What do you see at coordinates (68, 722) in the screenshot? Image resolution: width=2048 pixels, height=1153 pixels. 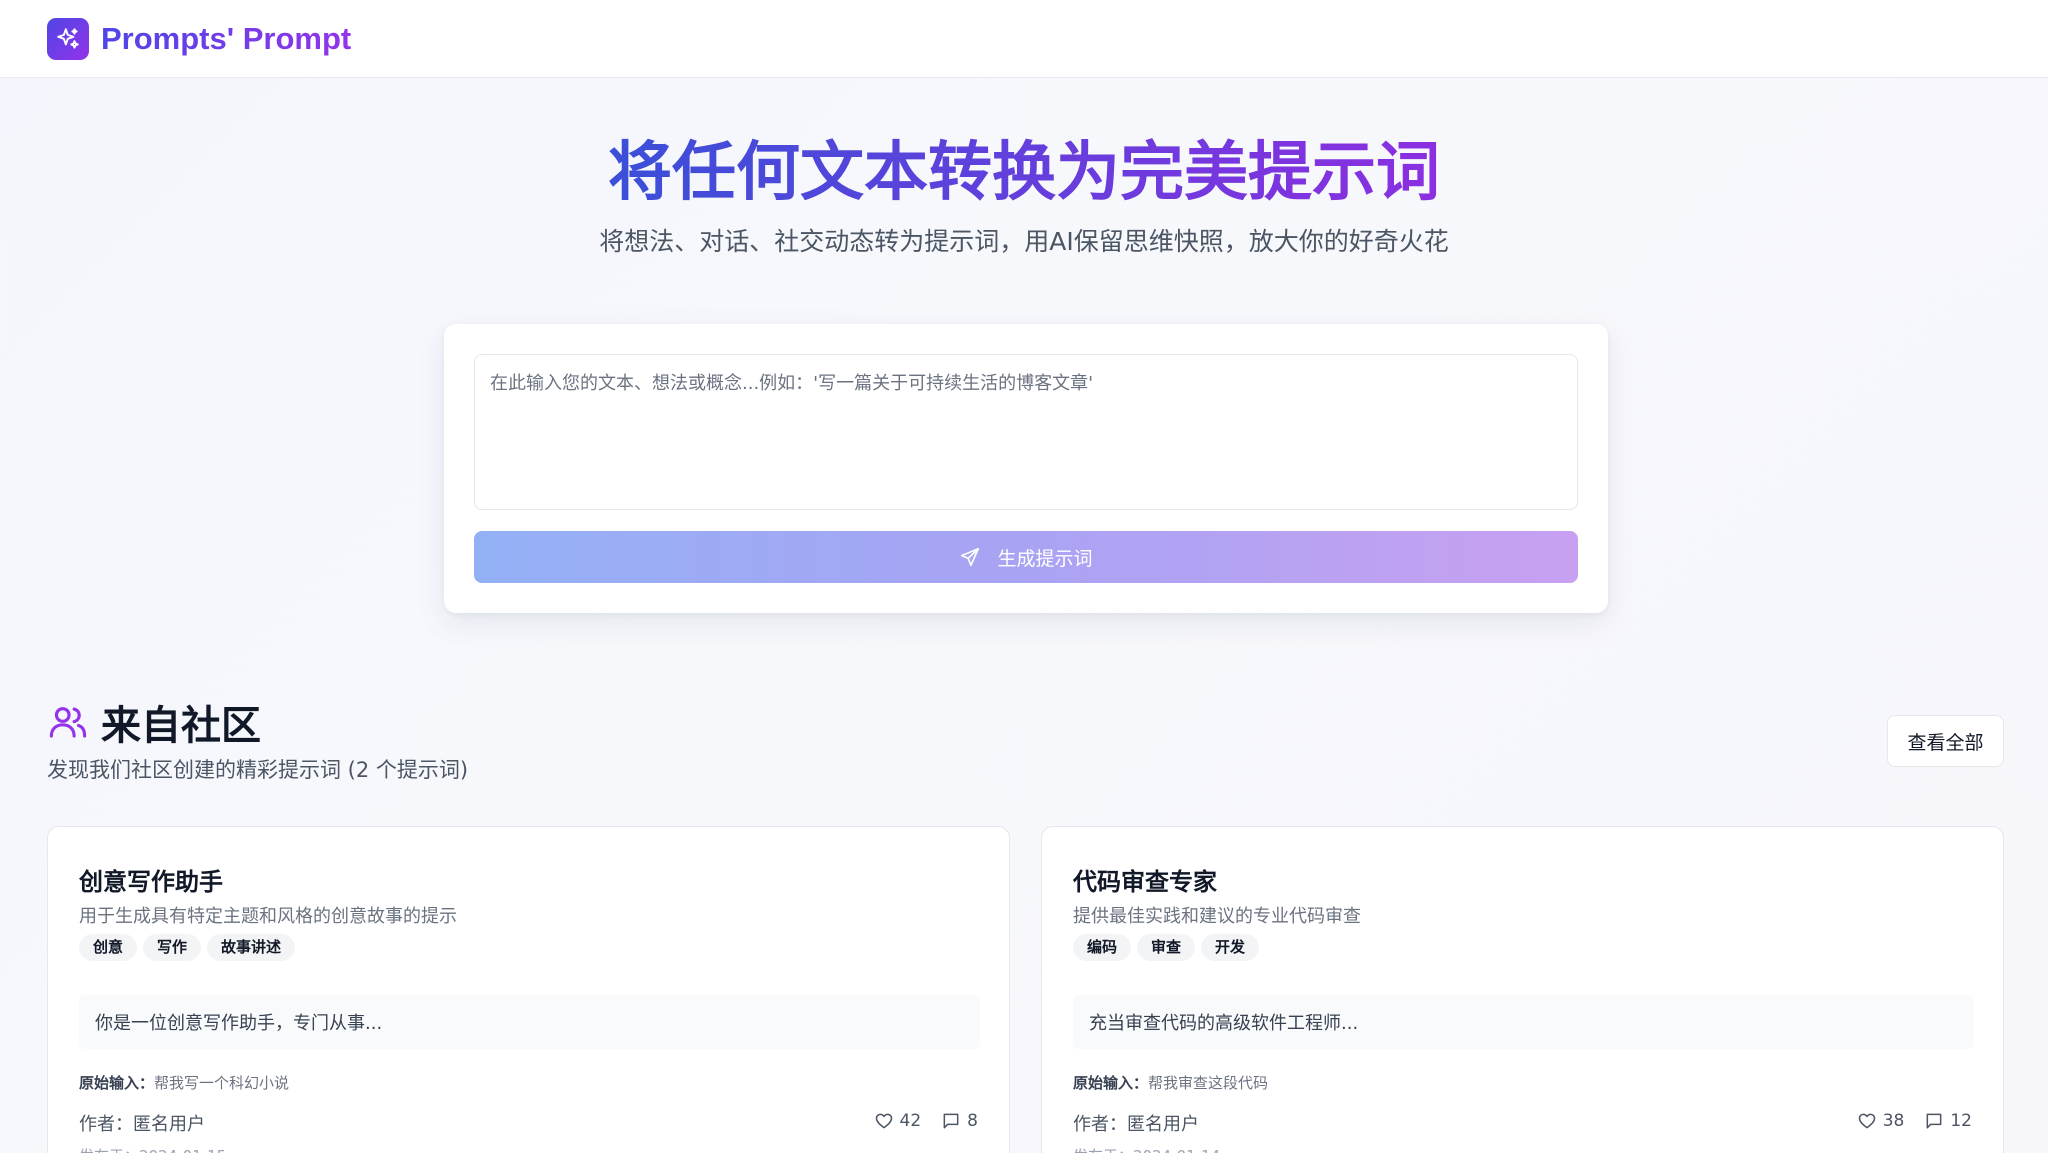 I see `users-icon` at bounding box center [68, 722].